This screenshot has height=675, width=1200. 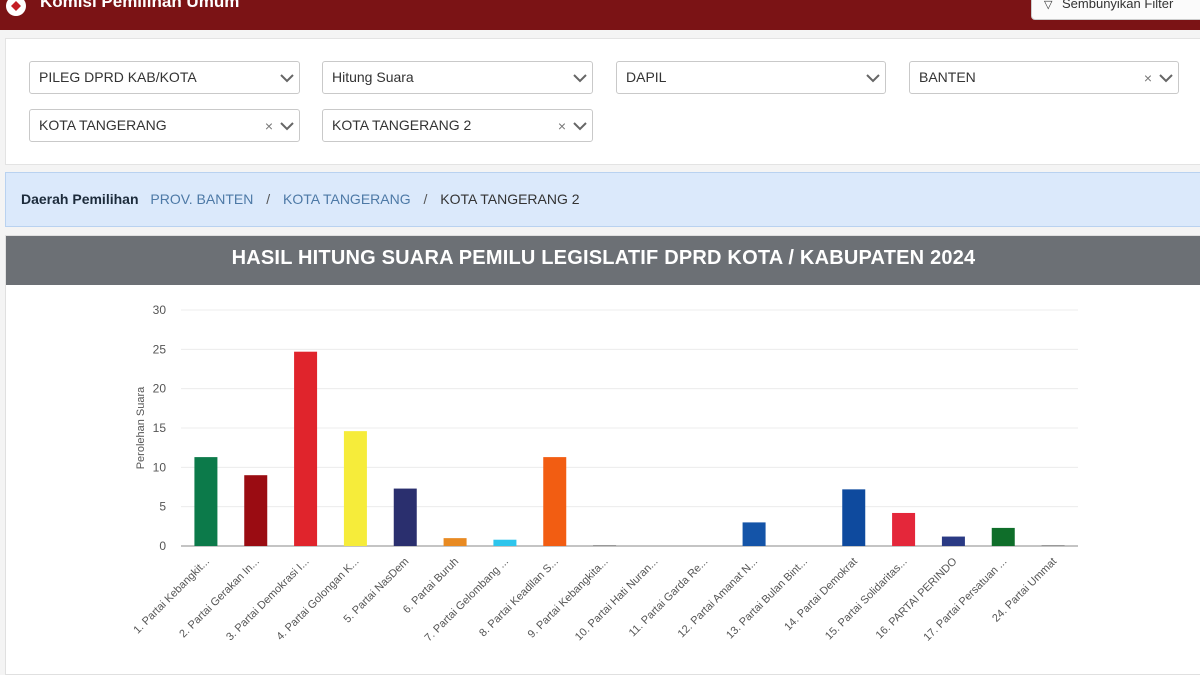 What do you see at coordinates (201, 199) in the screenshot?
I see `breadcrumb-province-link: PROV. BANTEN` at bounding box center [201, 199].